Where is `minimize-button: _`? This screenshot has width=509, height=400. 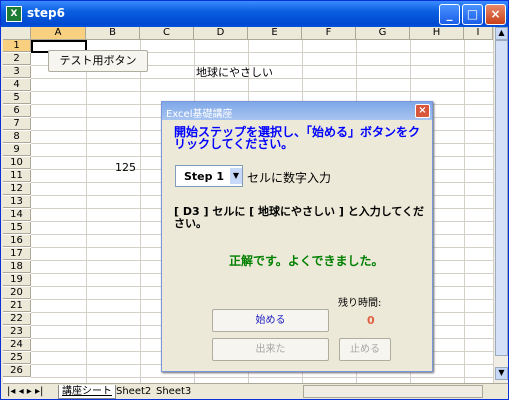 minimize-button: _ is located at coordinates (449, 14).